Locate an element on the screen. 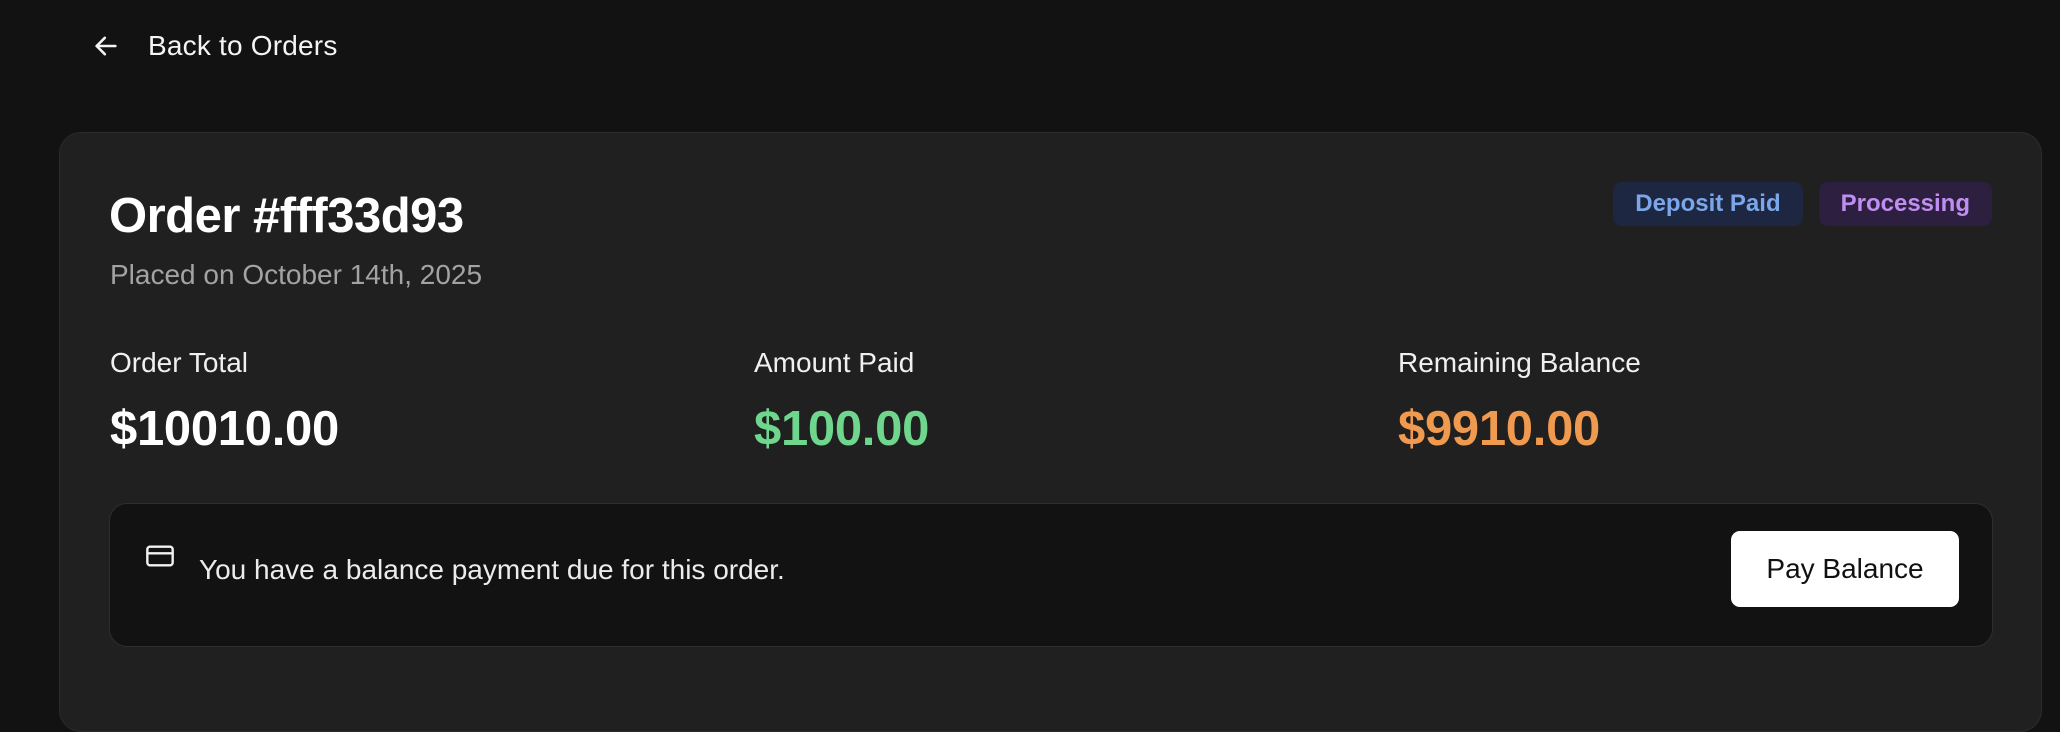 The height and width of the screenshot is (732, 2060). remaining-balance-label: Remaining Balance is located at coordinates (1519, 362).